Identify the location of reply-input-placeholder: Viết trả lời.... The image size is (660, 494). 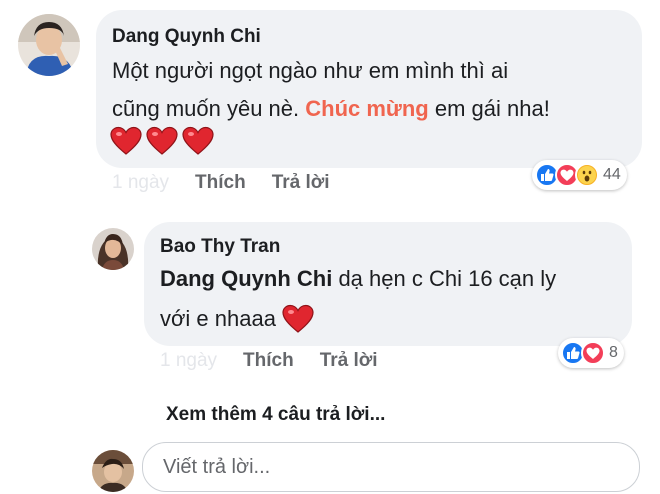
(217, 466).